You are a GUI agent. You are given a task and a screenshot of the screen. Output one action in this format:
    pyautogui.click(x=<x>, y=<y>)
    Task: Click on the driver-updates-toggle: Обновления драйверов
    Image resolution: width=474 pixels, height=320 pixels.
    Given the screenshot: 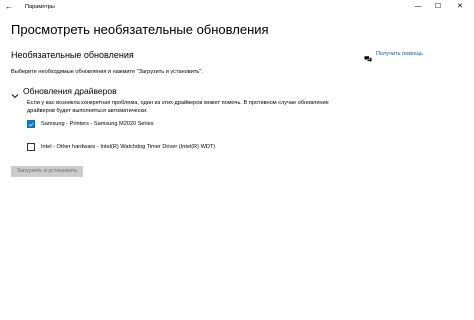 What is the action you would take?
    pyautogui.click(x=64, y=92)
    